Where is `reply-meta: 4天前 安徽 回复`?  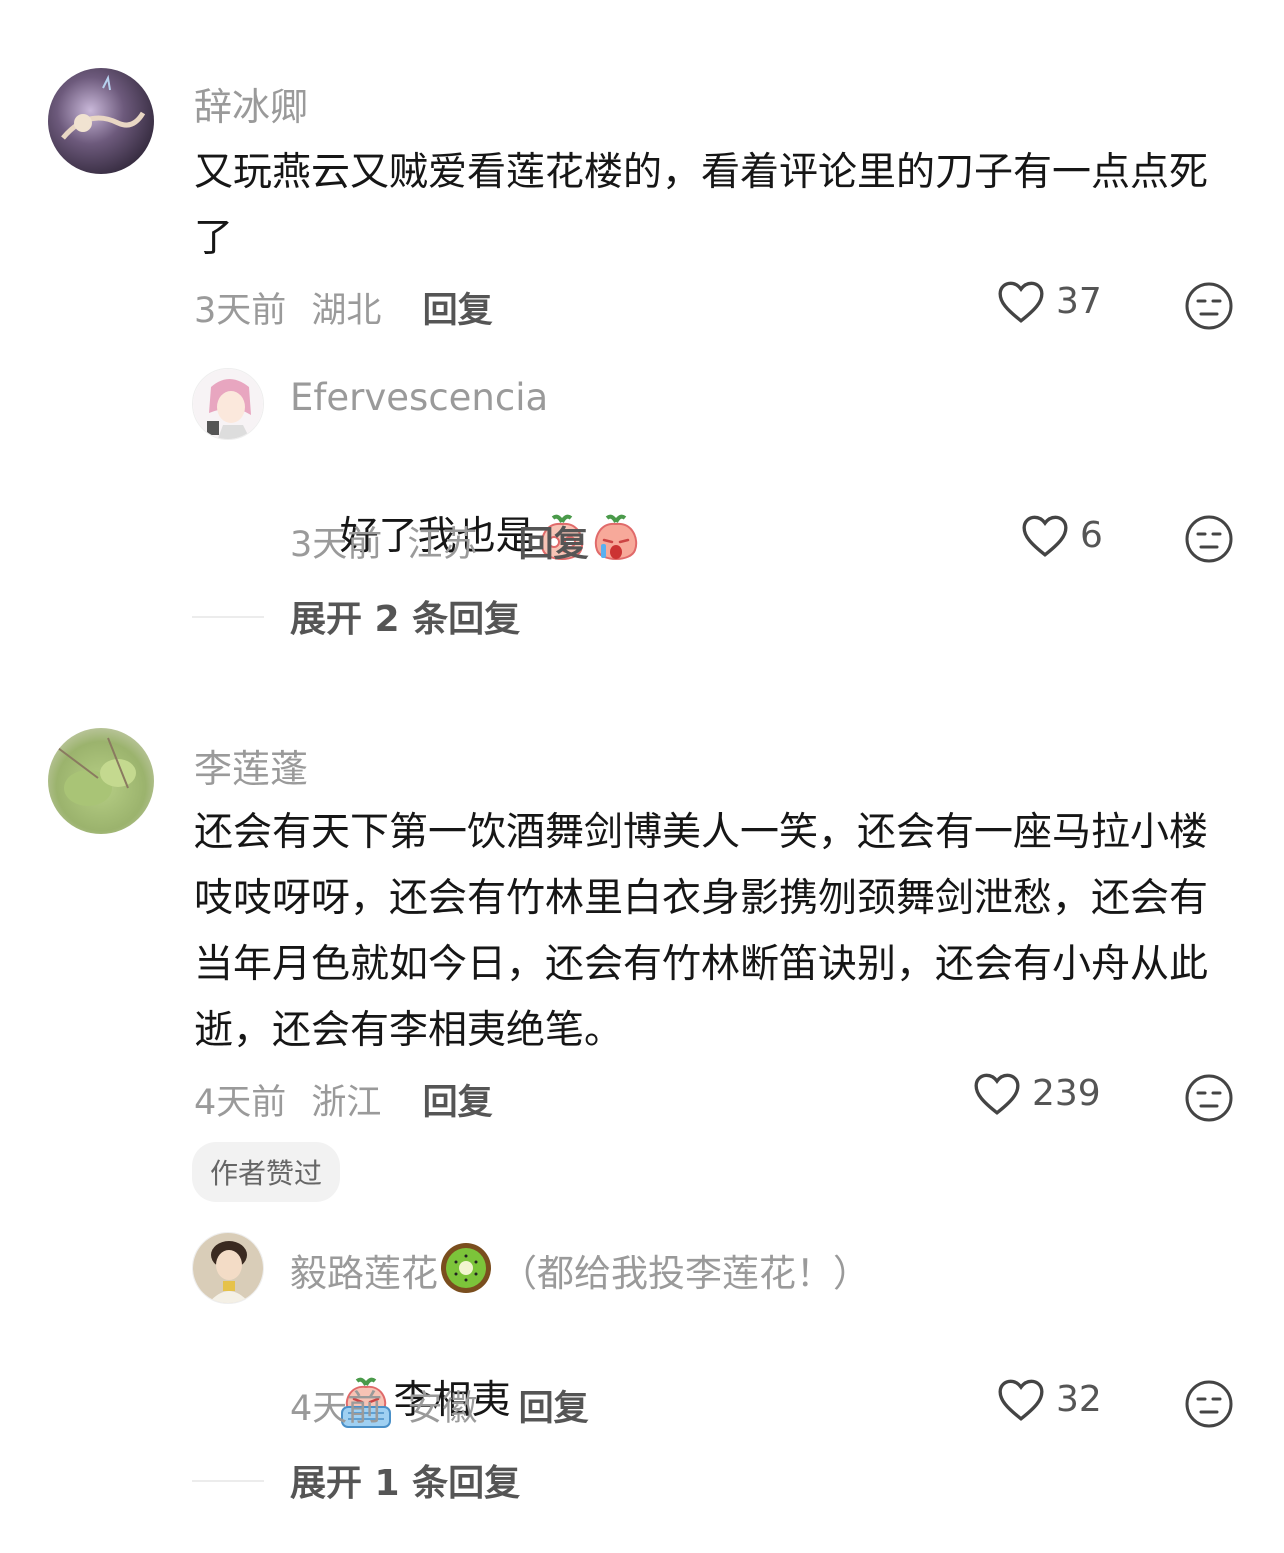 reply-meta: 4天前 安徽 回复 is located at coordinates (439, 1405).